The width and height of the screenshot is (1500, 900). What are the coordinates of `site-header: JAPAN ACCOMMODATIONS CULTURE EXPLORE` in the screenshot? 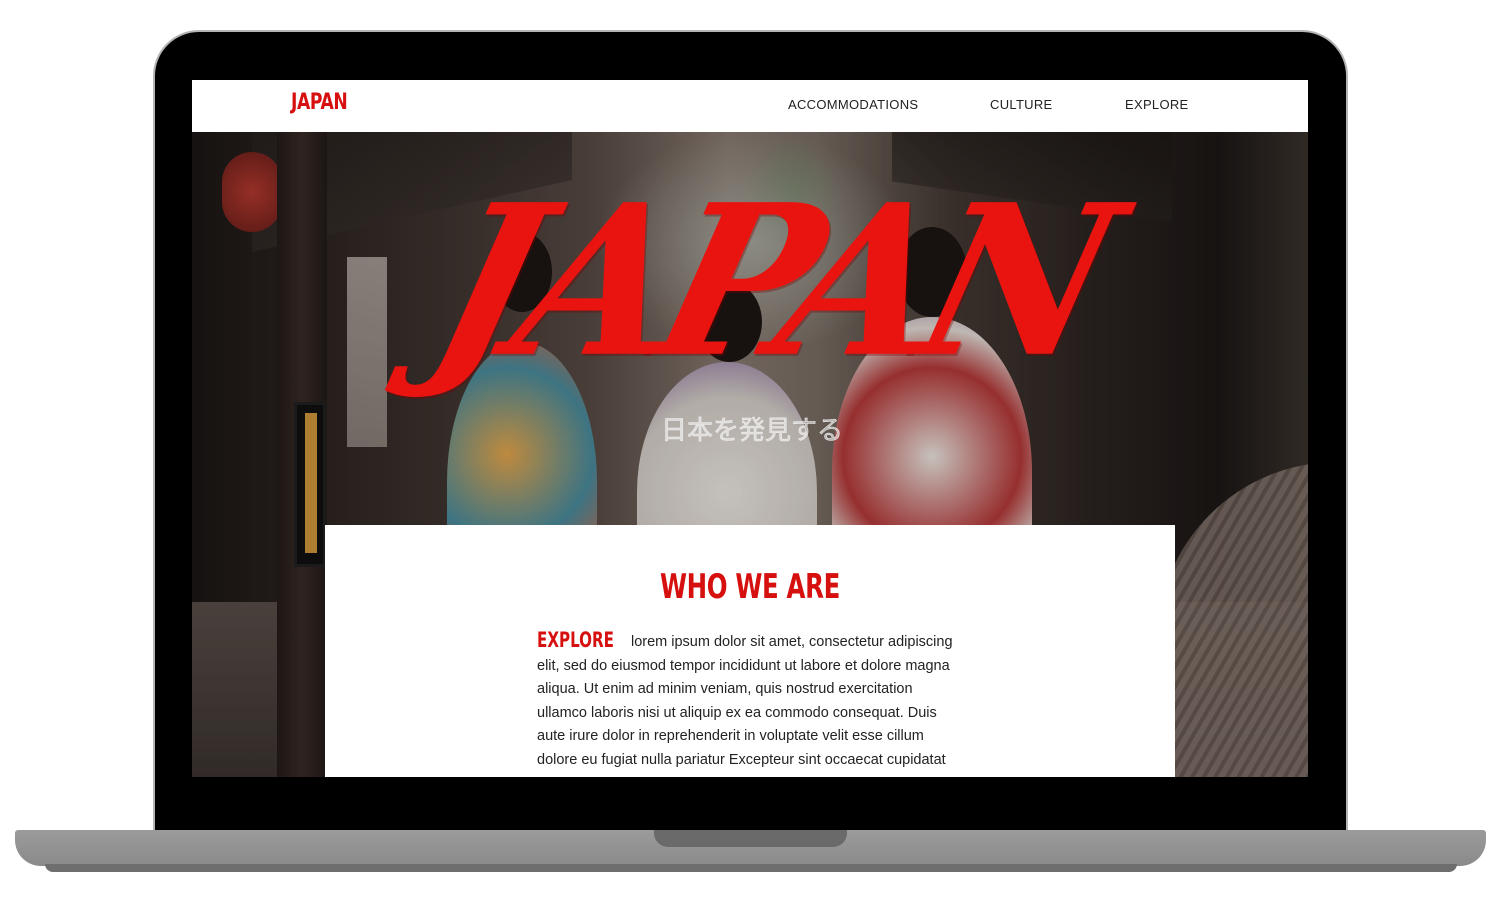 It's located at (750, 106).